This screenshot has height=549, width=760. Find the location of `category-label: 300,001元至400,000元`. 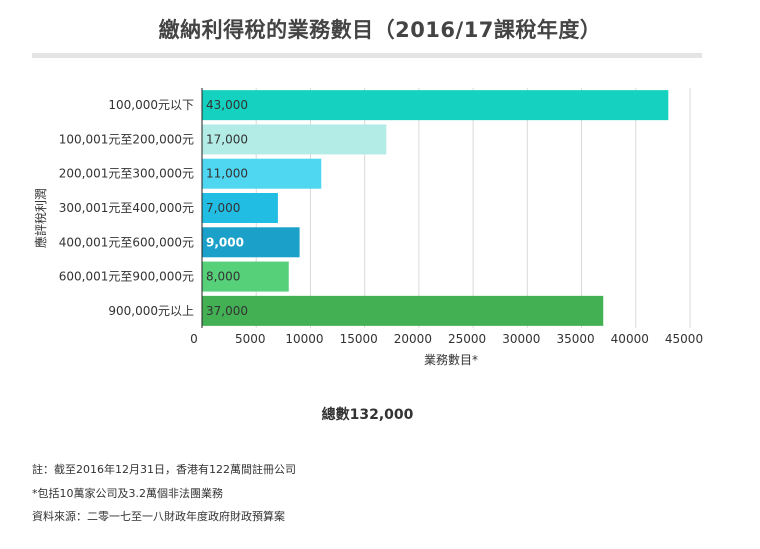

category-label: 300,001元至400,000元 is located at coordinates (126, 208).